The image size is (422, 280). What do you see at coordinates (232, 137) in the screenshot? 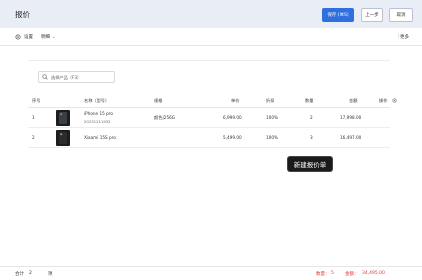
I see `product-price: 5,499.00` at bounding box center [232, 137].